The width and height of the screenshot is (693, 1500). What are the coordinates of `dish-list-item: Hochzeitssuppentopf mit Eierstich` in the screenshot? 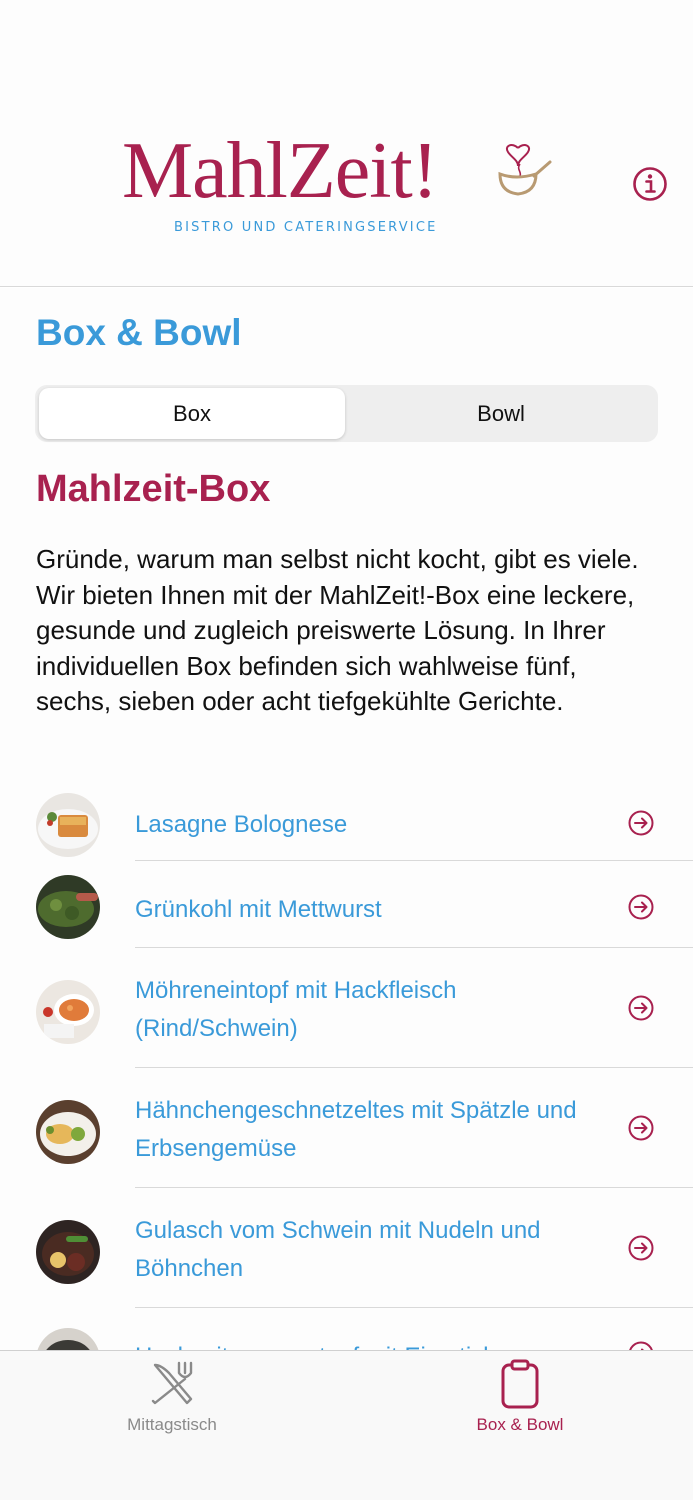 It's located at (346, 1329).